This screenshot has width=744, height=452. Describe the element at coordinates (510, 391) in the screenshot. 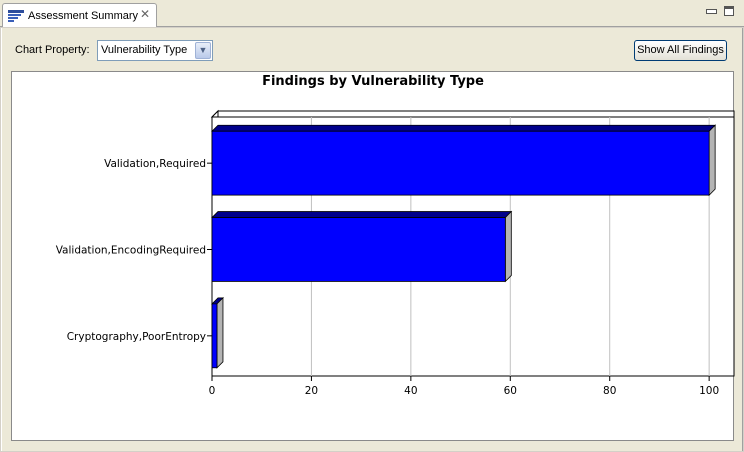

I see `x-tick-label: 60` at that location.